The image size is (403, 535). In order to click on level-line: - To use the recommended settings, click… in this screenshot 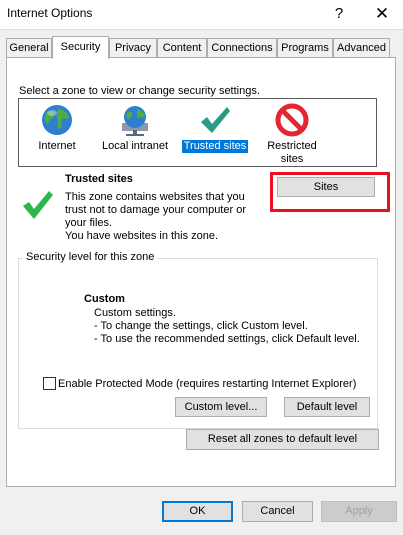, I will do `click(227, 339)`.